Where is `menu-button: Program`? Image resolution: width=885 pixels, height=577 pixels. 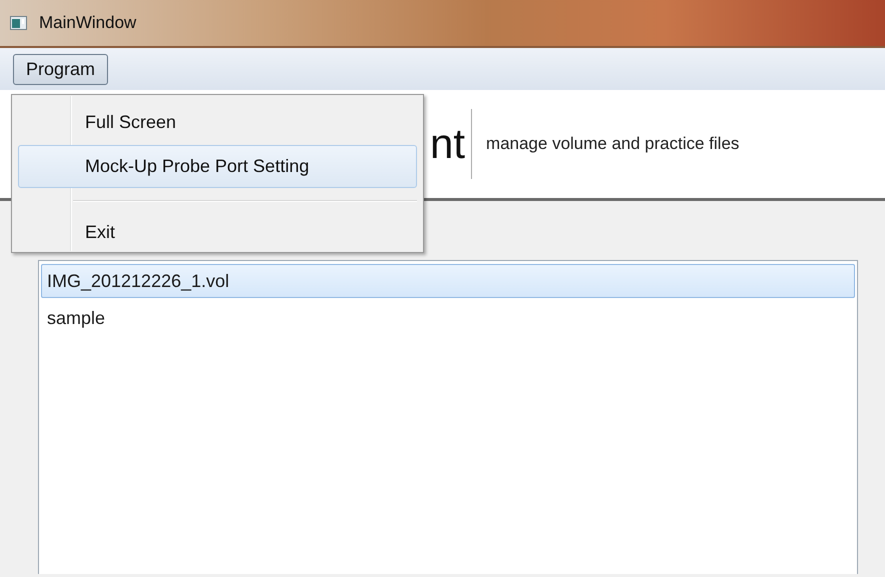
menu-button: Program is located at coordinates (60, 69).